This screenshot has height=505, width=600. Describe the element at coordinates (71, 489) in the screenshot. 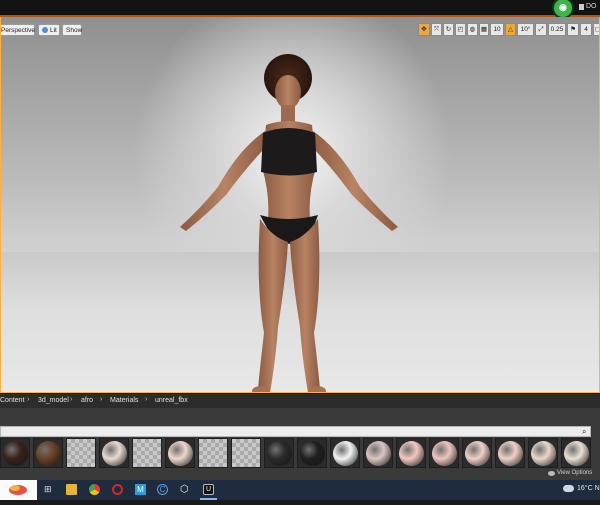

I see `file-explorer-icon` at that location.